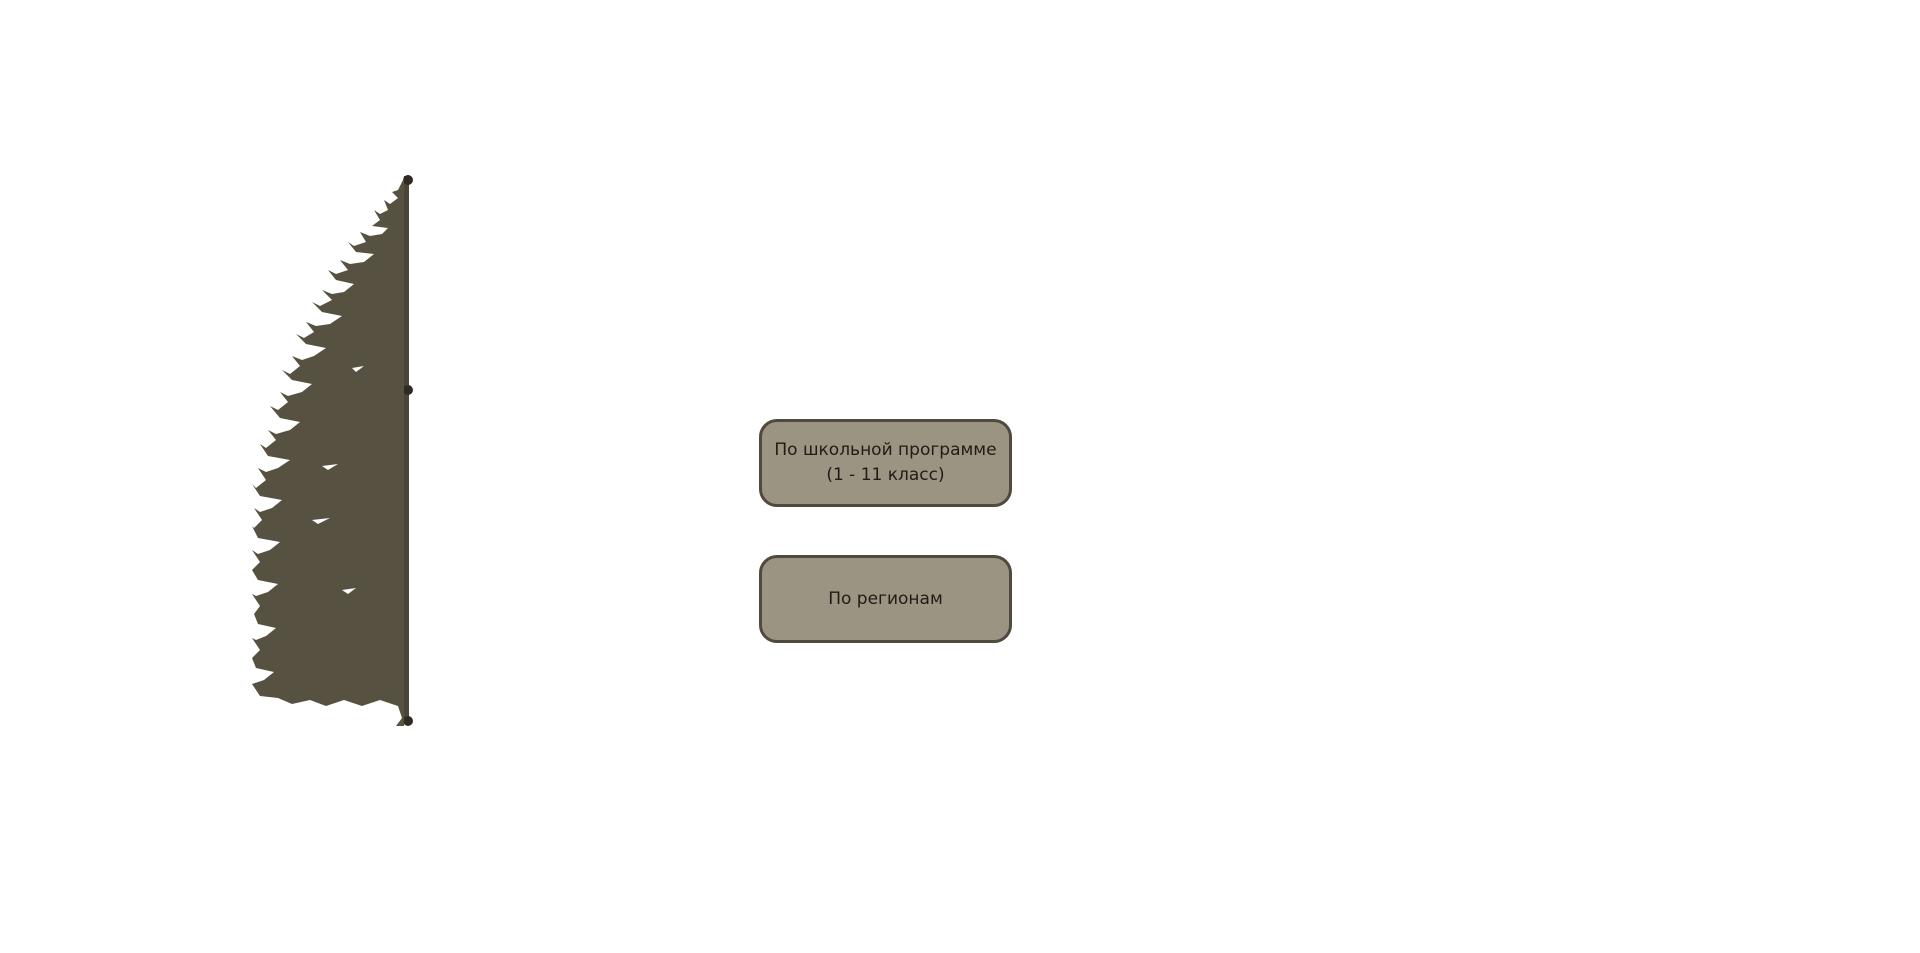  What do you see at coordinates (337, 450) in the screenshot?
I see `fir-tree-icon` at bounding box center [337, 450].